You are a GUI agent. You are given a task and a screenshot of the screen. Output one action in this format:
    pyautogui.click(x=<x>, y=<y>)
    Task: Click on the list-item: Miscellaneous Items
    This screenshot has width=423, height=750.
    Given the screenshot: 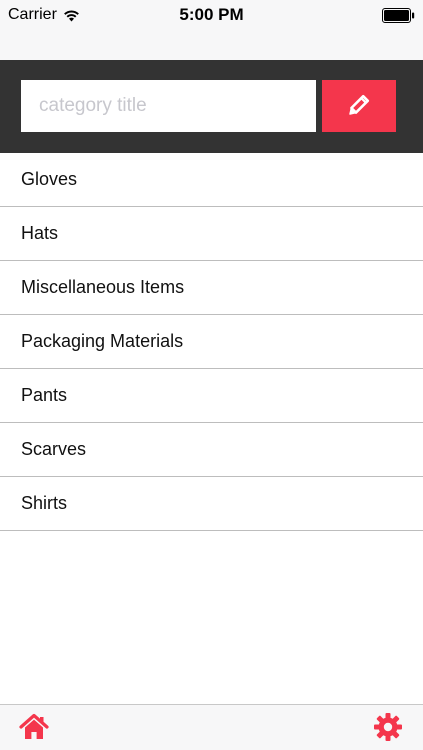 What is the action you would take?
    pyautogui.click(x=211, y=288)
    